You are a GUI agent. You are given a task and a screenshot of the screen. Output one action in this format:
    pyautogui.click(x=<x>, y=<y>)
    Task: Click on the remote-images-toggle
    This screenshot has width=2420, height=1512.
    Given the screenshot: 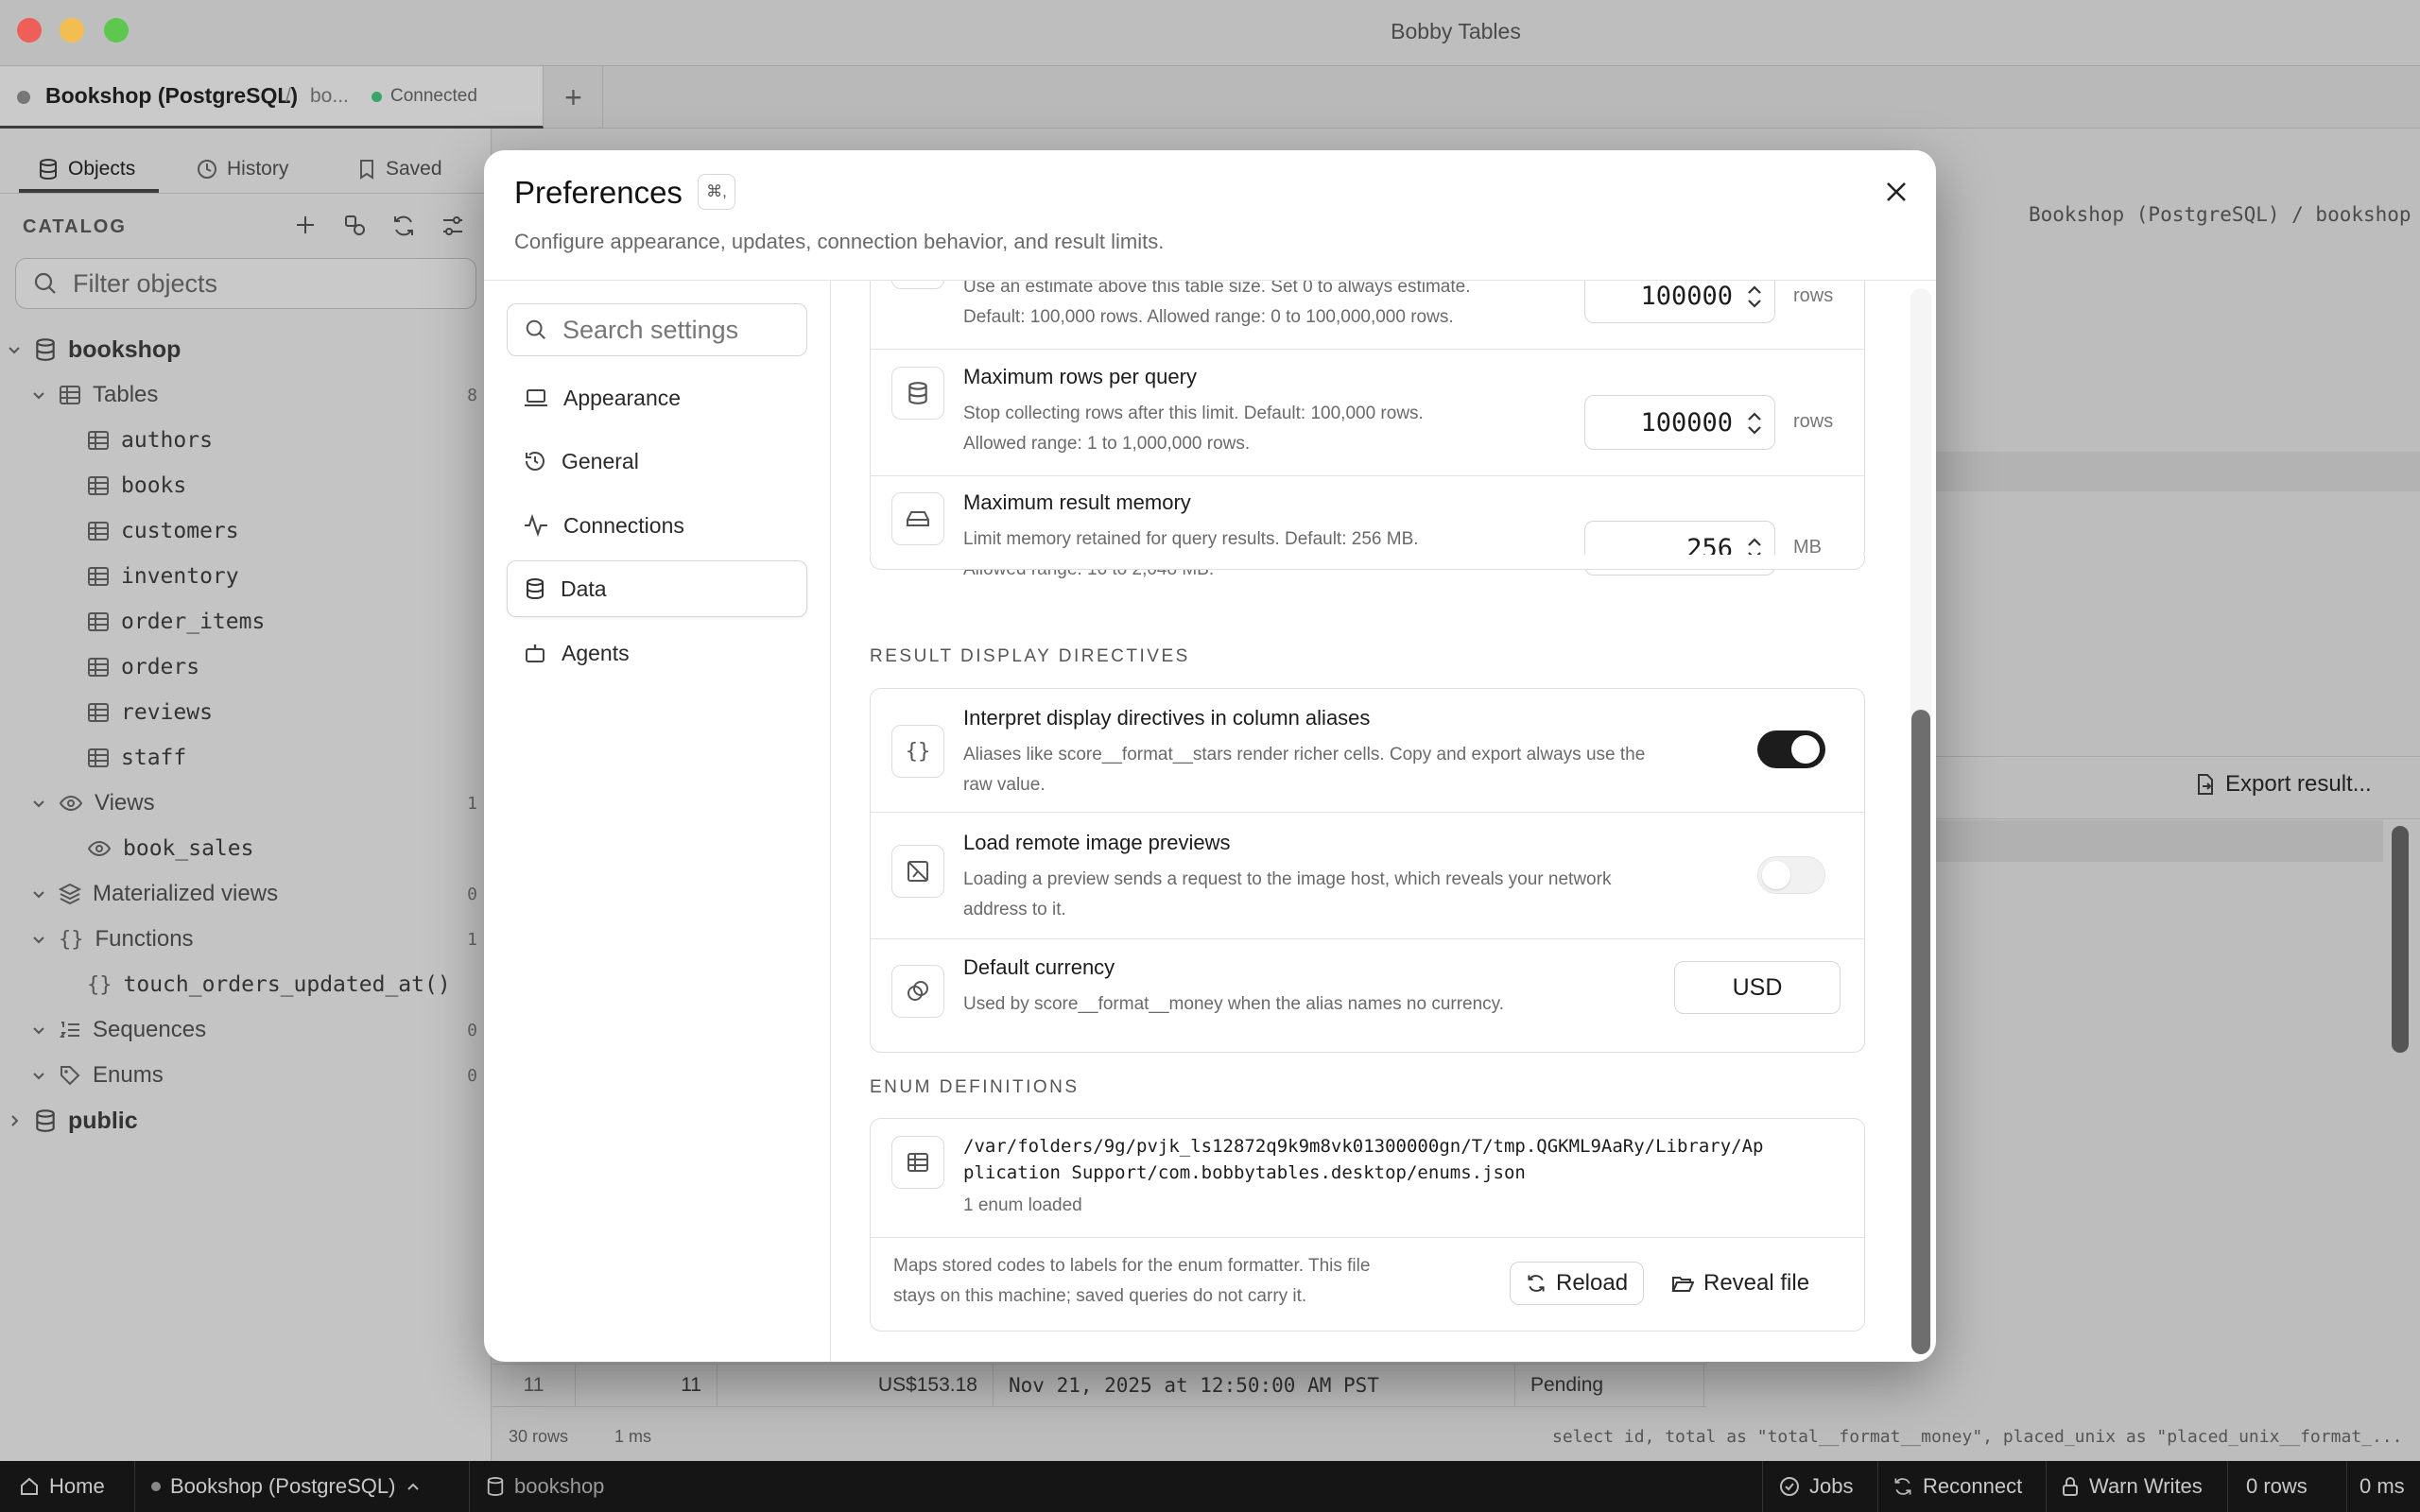 What is the action you would take?
    pyautogui.click(x=1791, y=875)
    